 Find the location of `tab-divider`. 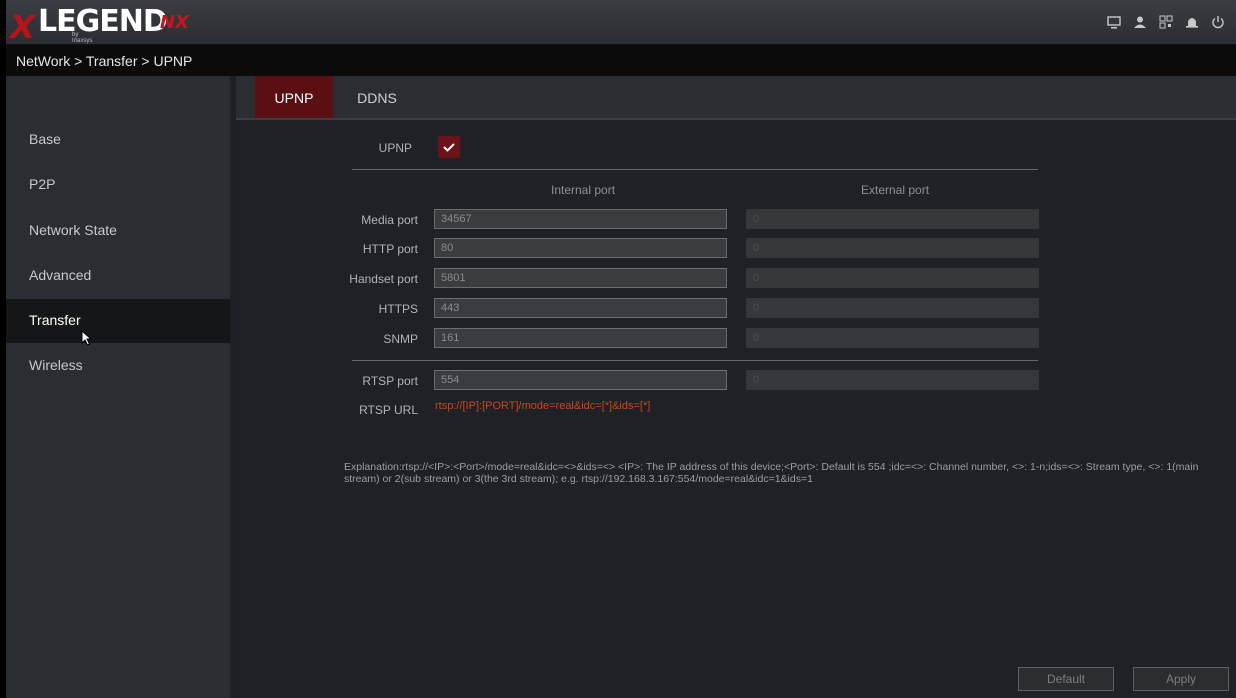

tab-divider is located at coordinates (736, 119).